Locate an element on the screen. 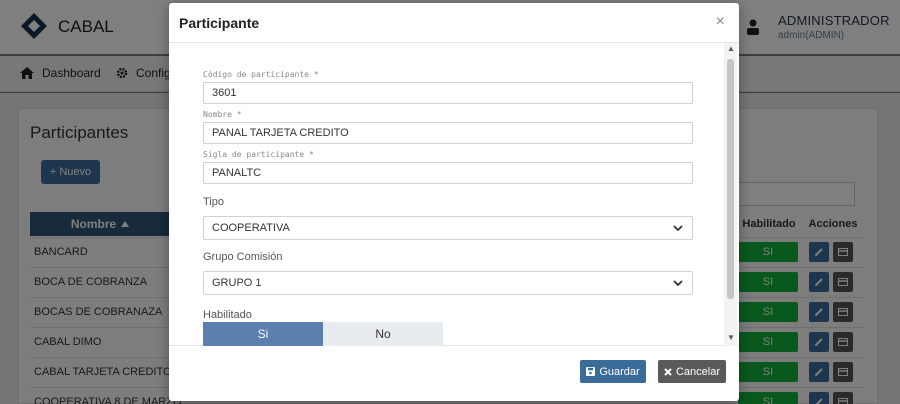 This screenshot has width=900, height=404. scroll-up-arrow-icon: ▲ is located at coordinates (731, 48).